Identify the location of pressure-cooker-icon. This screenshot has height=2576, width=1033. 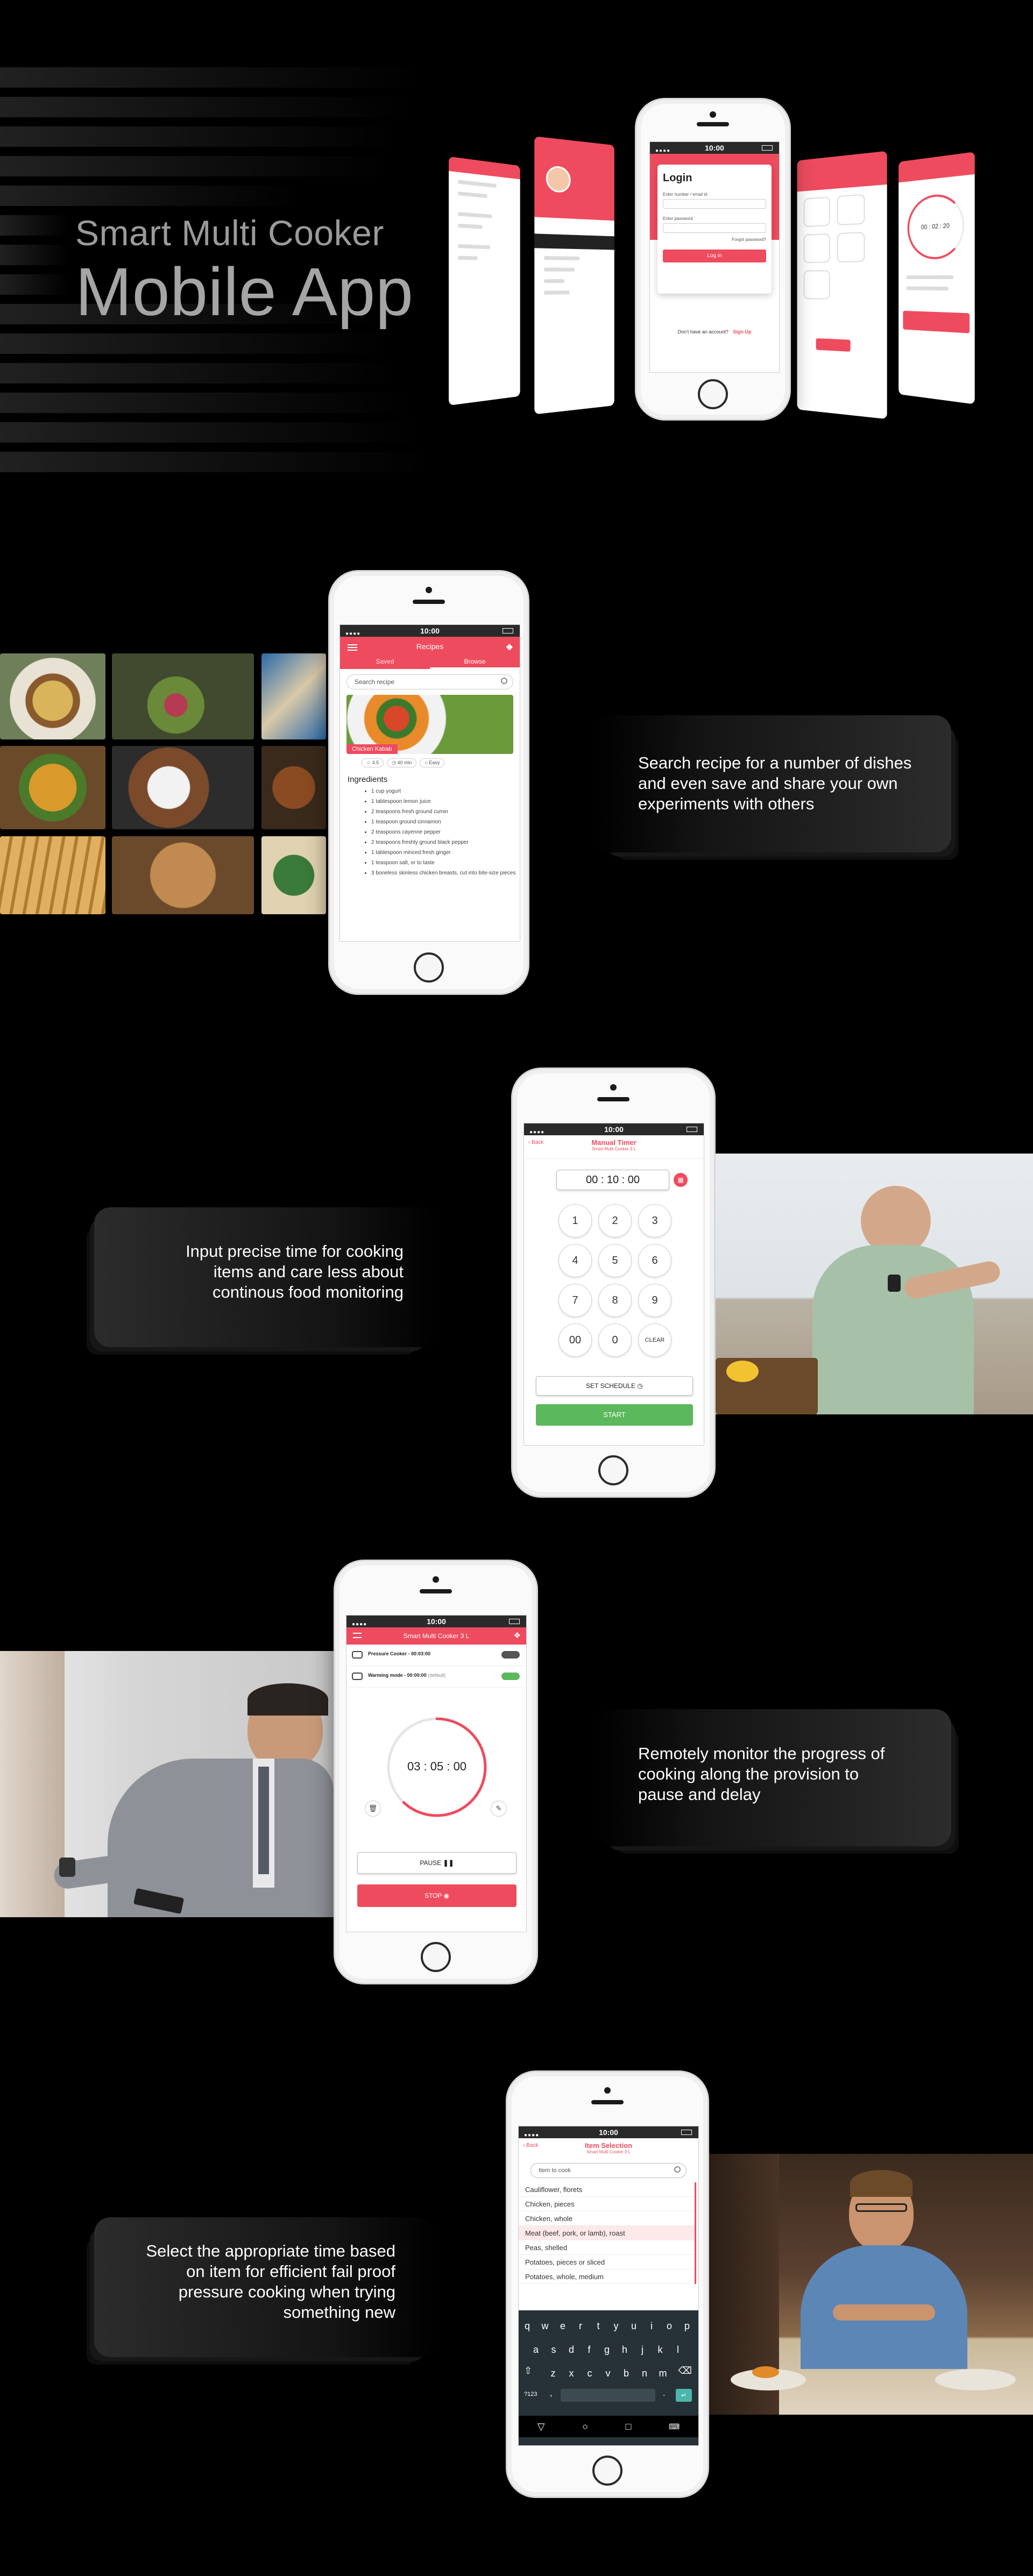
(357, 1655).